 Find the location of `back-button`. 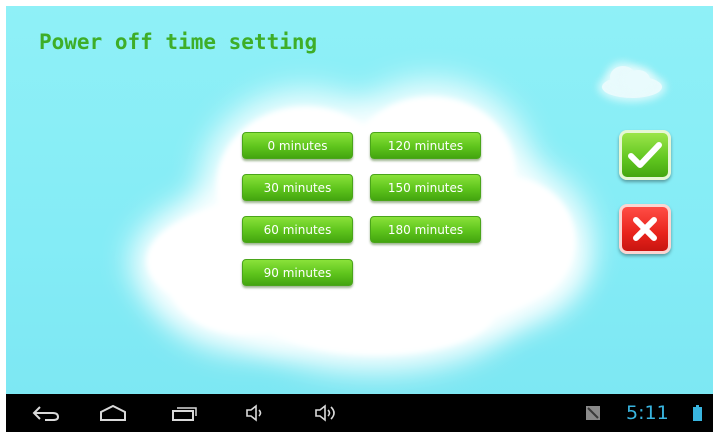

back-button is located at coordinates (46, 413).